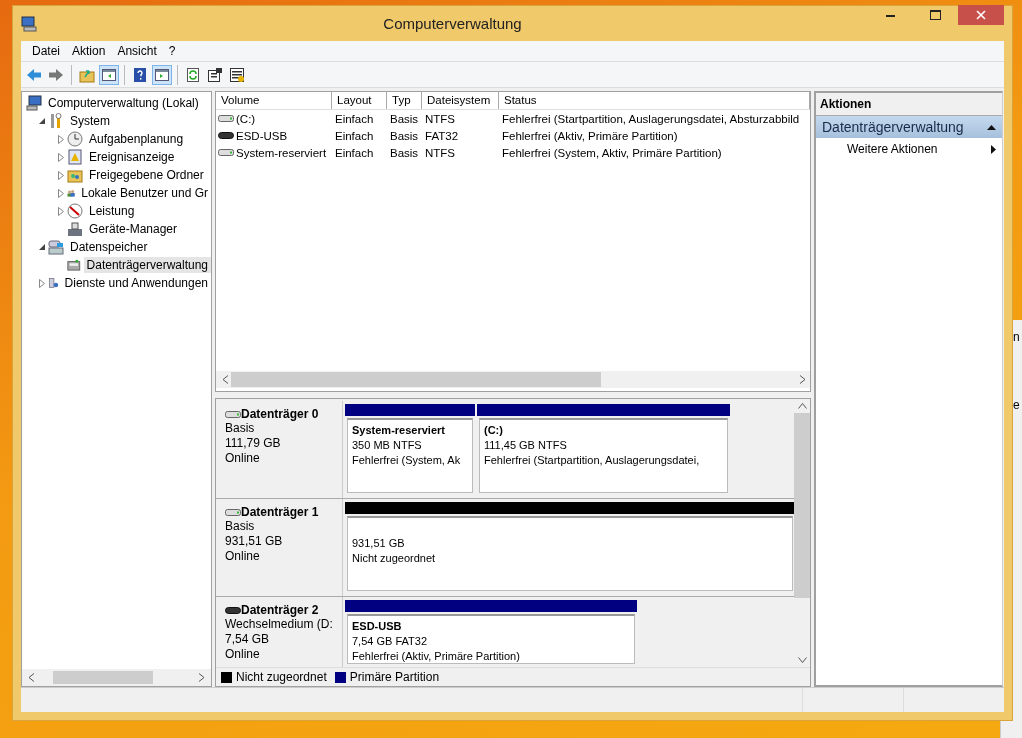  I want to click on menu-item: Datei, so click(46, 51).